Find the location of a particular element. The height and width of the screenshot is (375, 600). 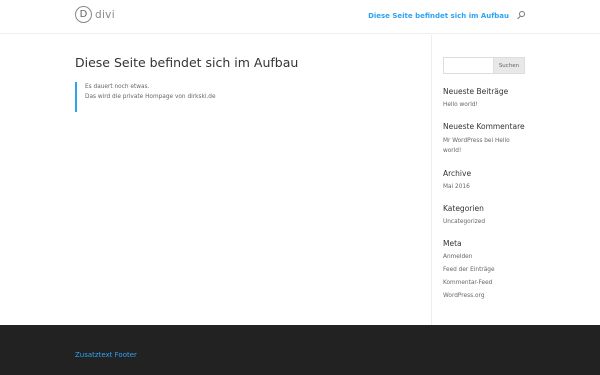

meta-link-wordpress: WordPress.org is located at coordinates (464, 296).